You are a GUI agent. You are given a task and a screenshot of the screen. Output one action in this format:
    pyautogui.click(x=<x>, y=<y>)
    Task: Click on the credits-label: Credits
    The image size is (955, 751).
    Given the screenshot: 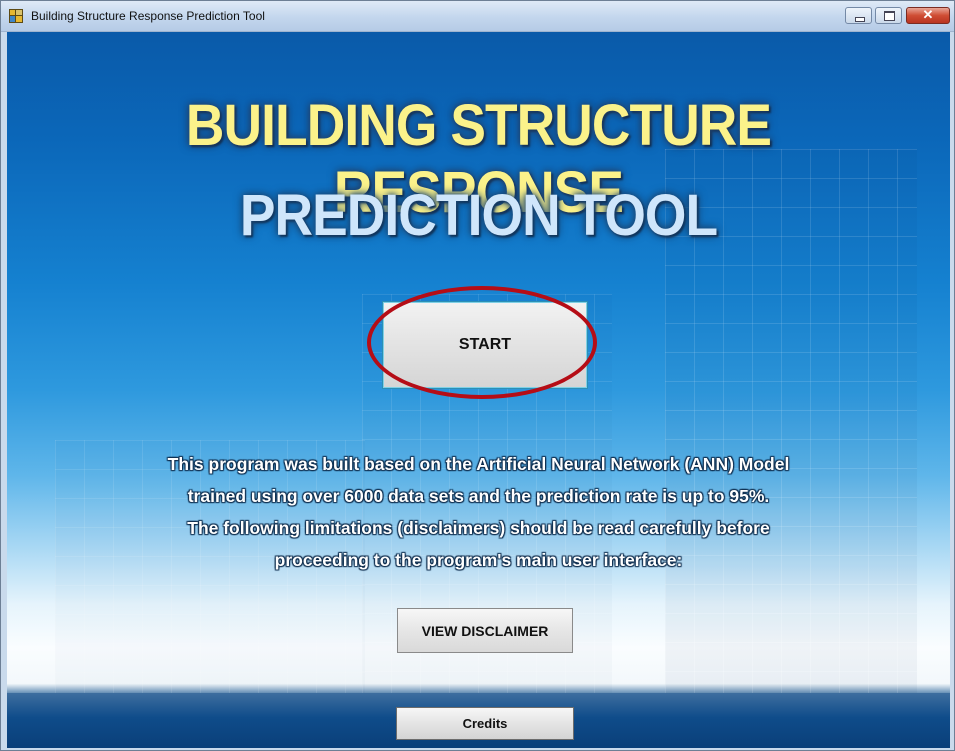 What is the action you would take?
    pyautogui.click(x=485, y=723)
    